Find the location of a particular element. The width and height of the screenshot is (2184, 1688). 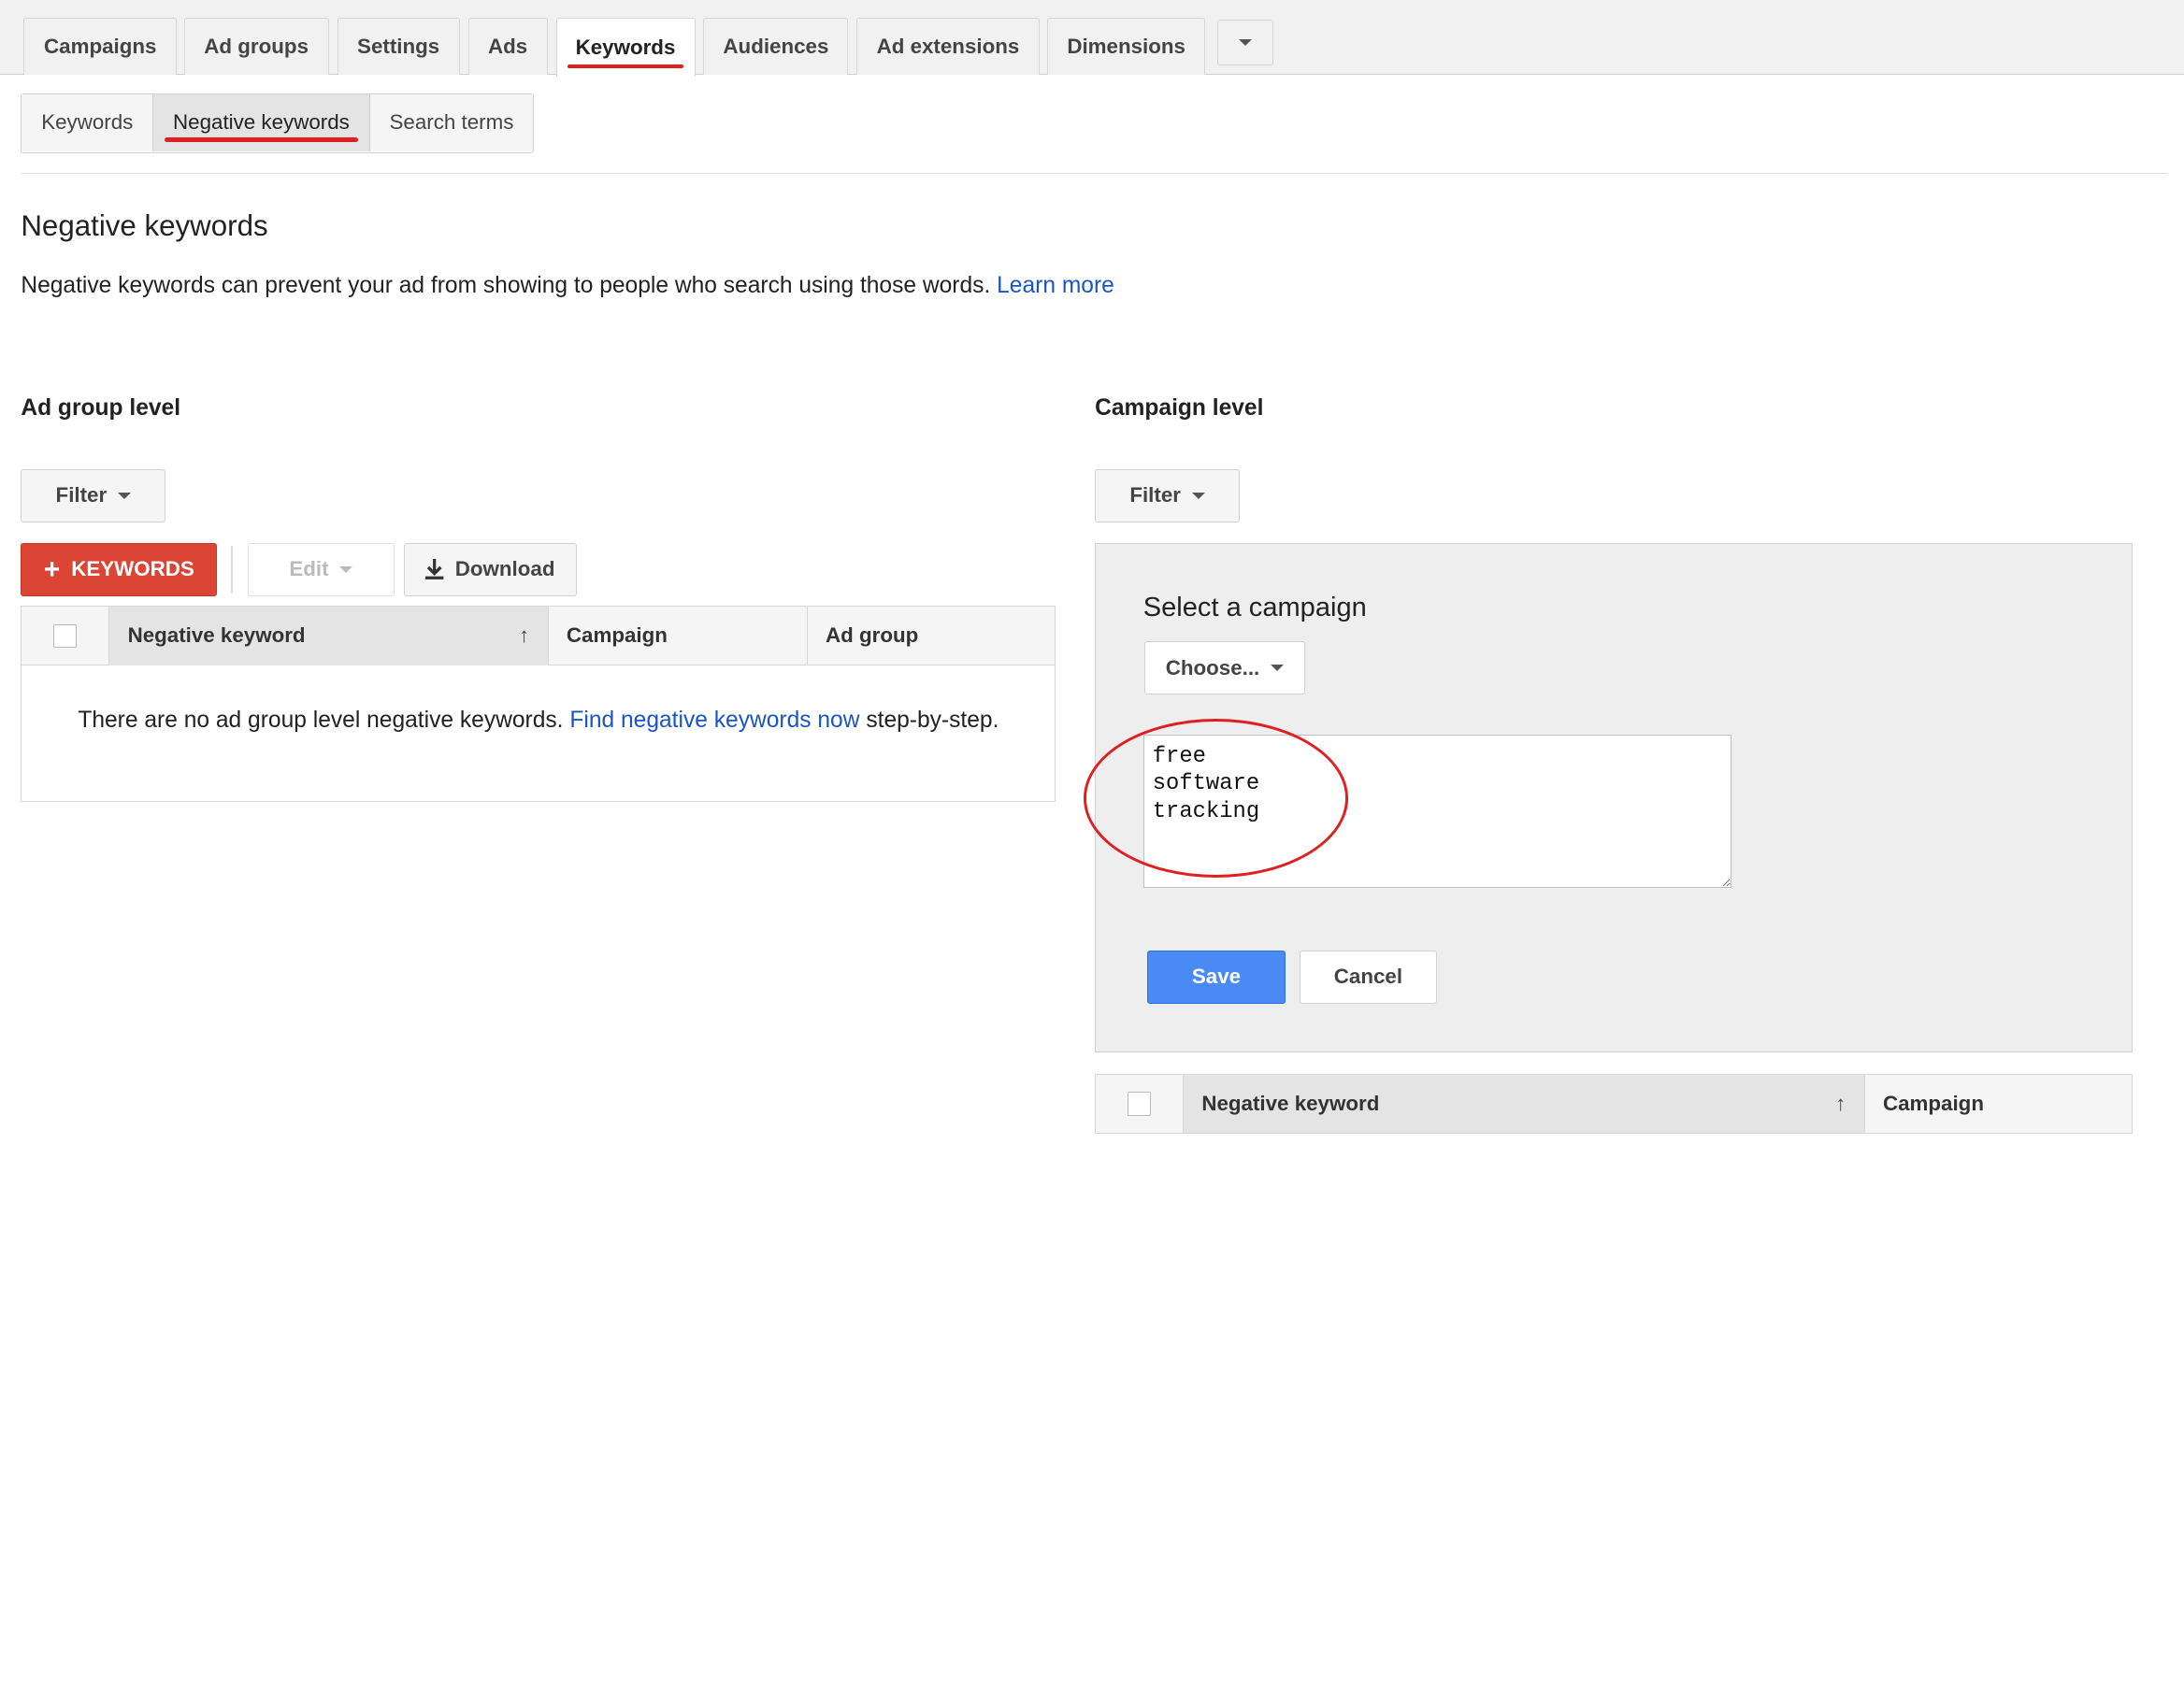

tab-label: Ad groups is located at coordinates (256, 47).